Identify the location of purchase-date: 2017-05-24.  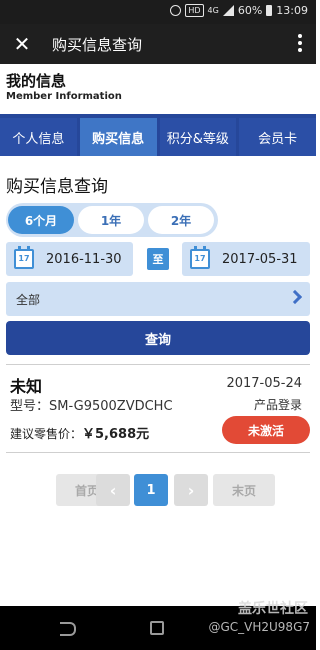
(264, 383).